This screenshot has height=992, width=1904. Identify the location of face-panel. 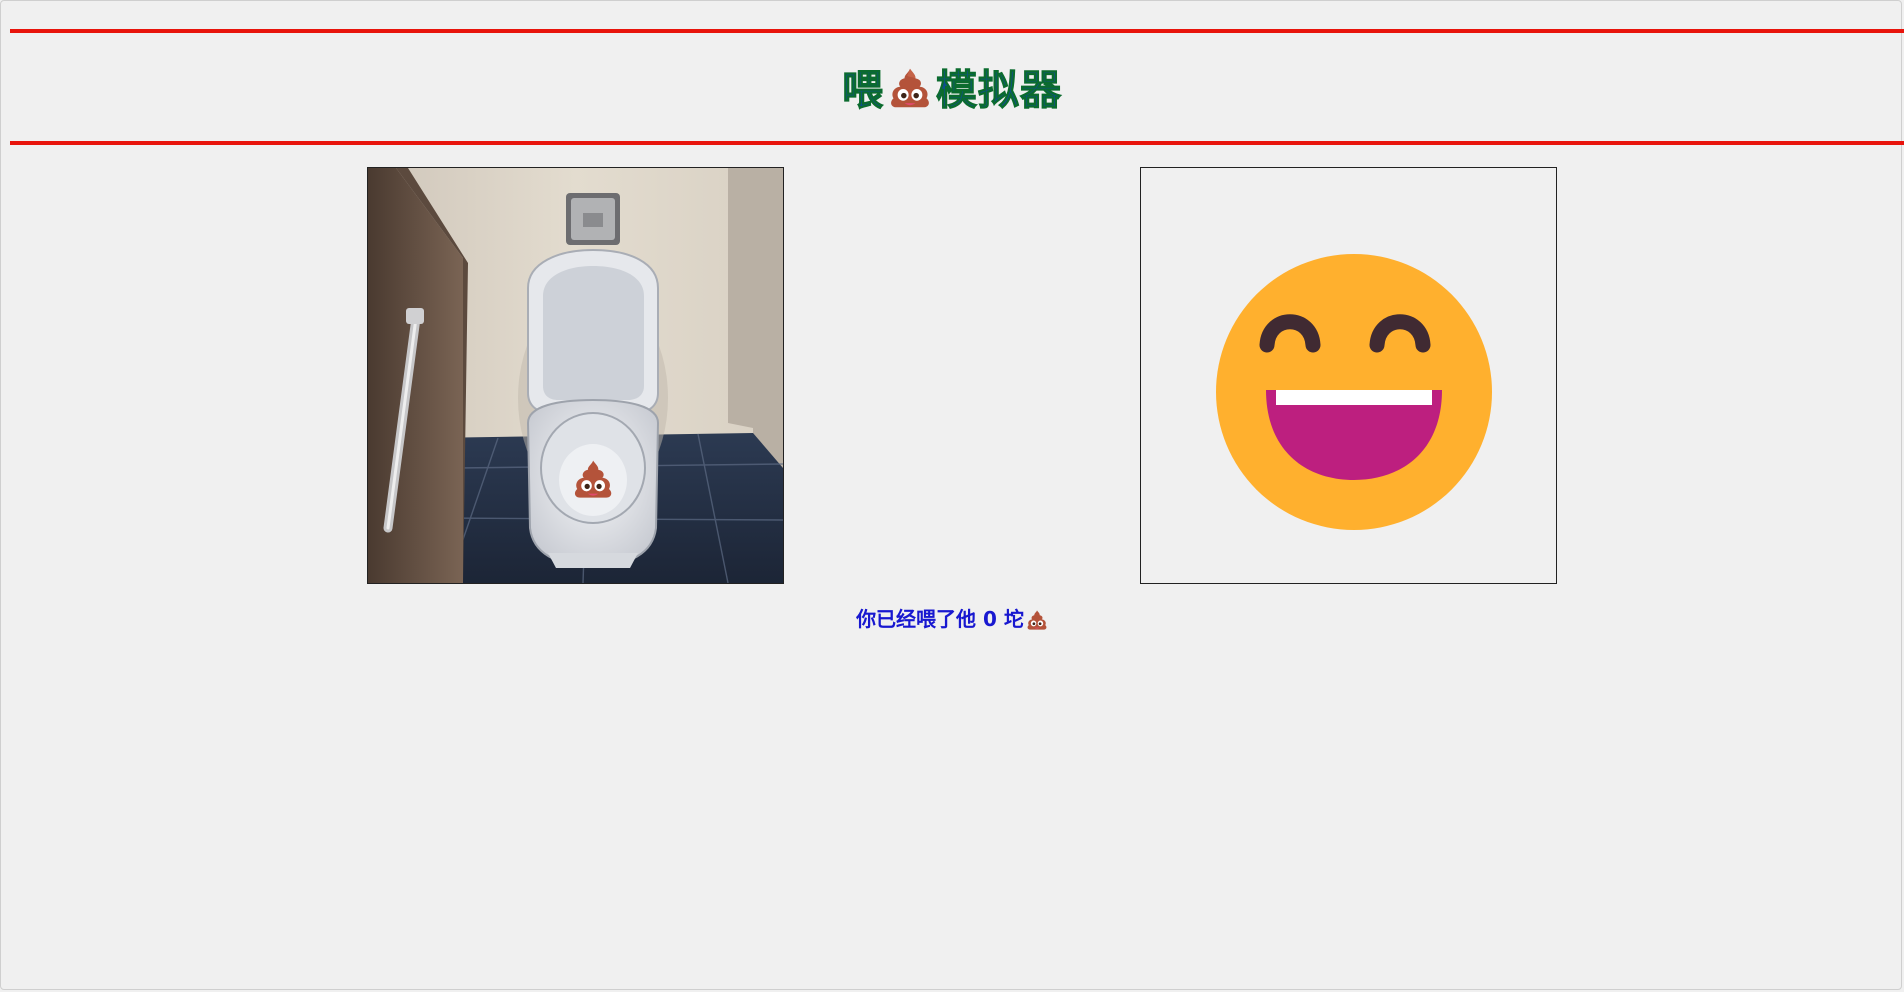
(1348, 375).